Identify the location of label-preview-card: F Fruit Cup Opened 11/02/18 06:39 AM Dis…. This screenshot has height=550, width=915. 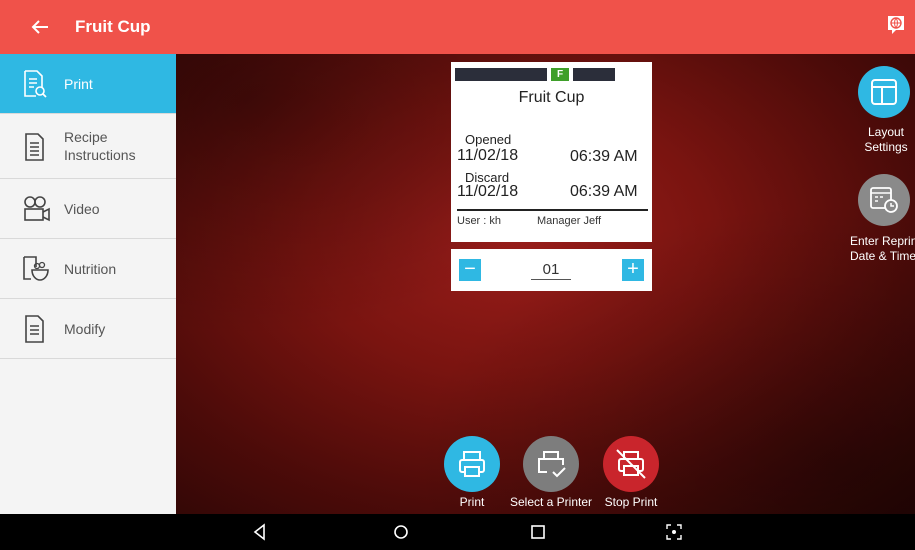
(551, 152).